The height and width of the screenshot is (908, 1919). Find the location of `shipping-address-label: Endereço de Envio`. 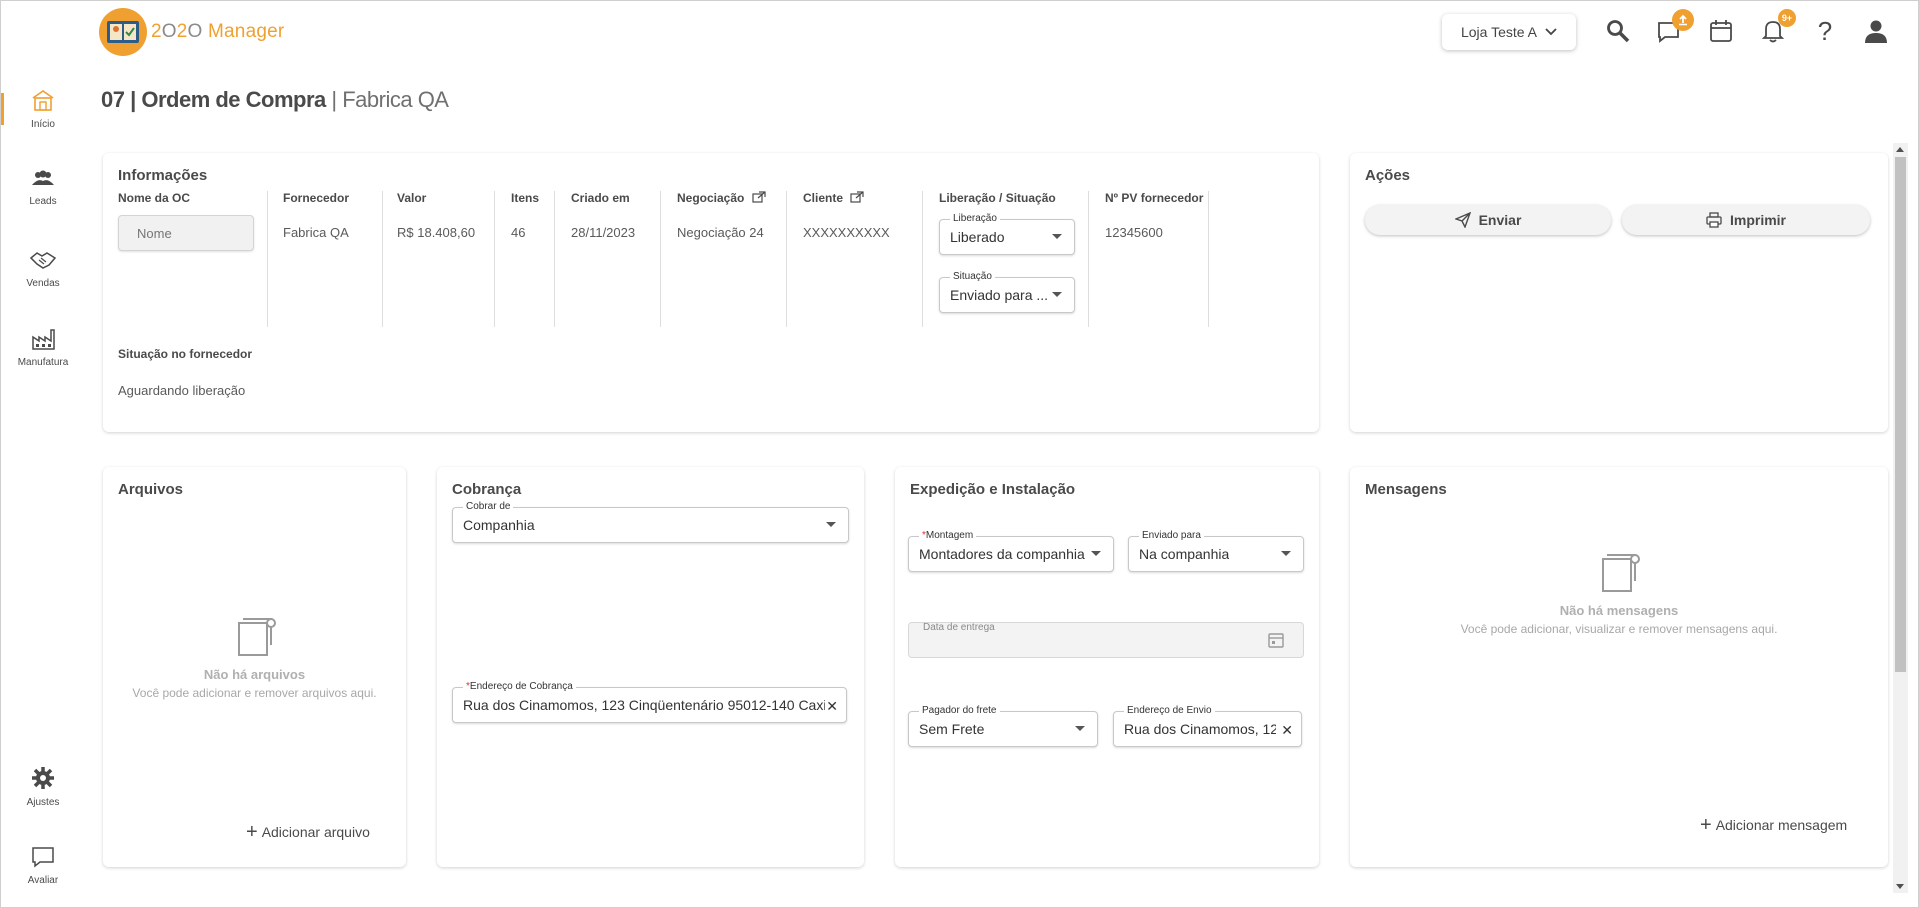

shipping-address-label: Endereço de Envio is located at coordinates (1169, 710).